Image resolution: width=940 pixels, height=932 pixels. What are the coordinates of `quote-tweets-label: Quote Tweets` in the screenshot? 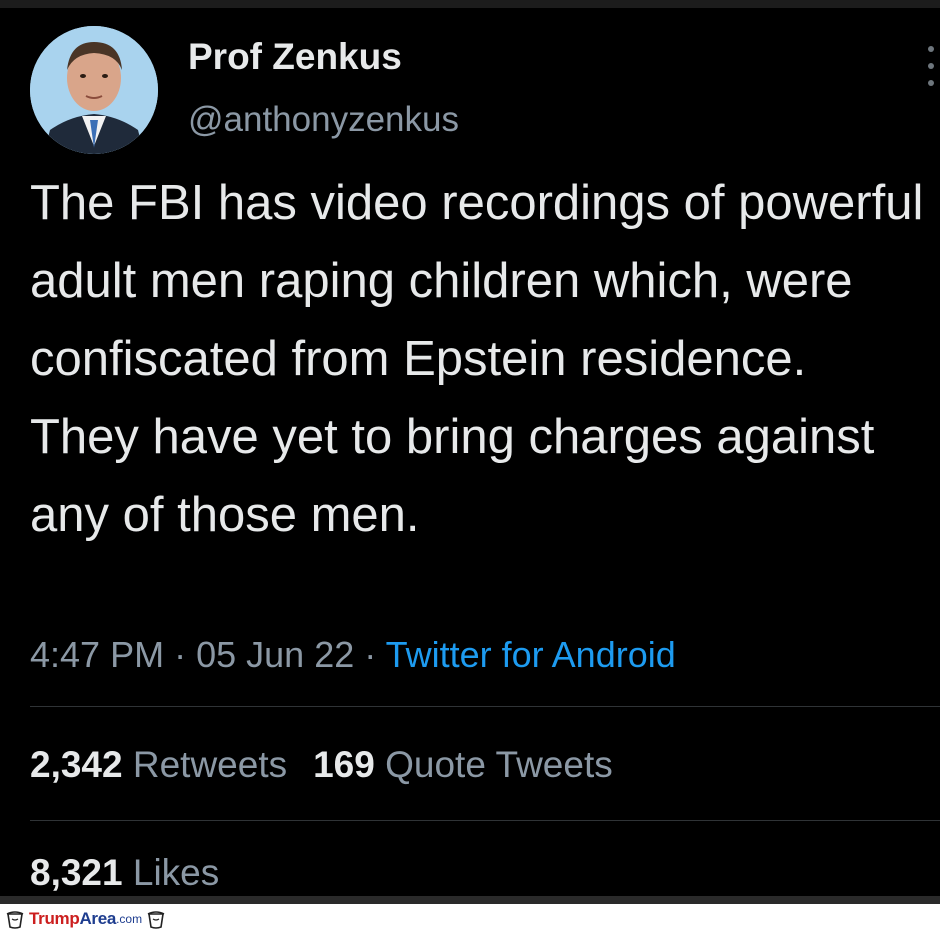 It's located at (499, 764).